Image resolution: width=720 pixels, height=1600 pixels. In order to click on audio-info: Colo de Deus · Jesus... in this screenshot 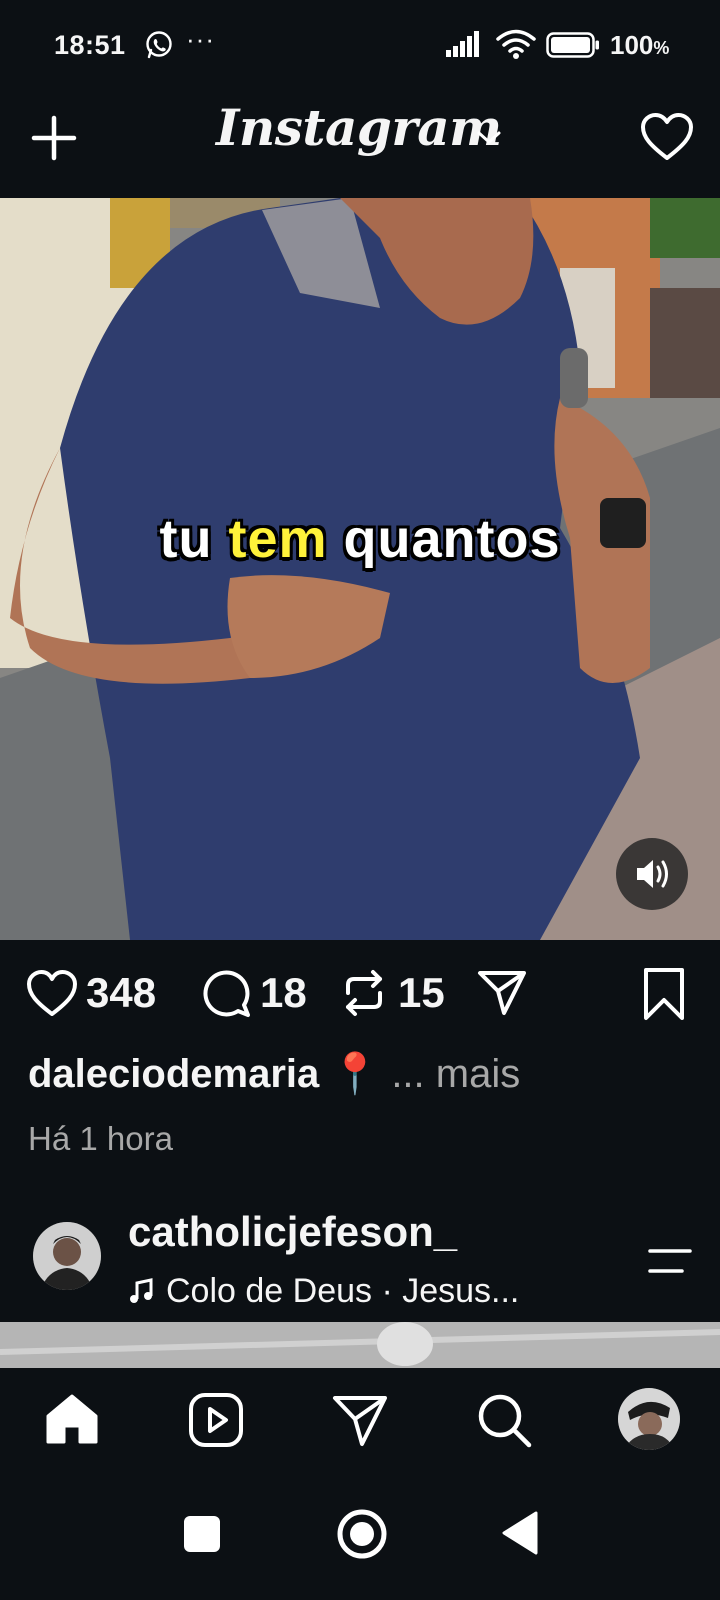, I will do `click(323, 1291)`.